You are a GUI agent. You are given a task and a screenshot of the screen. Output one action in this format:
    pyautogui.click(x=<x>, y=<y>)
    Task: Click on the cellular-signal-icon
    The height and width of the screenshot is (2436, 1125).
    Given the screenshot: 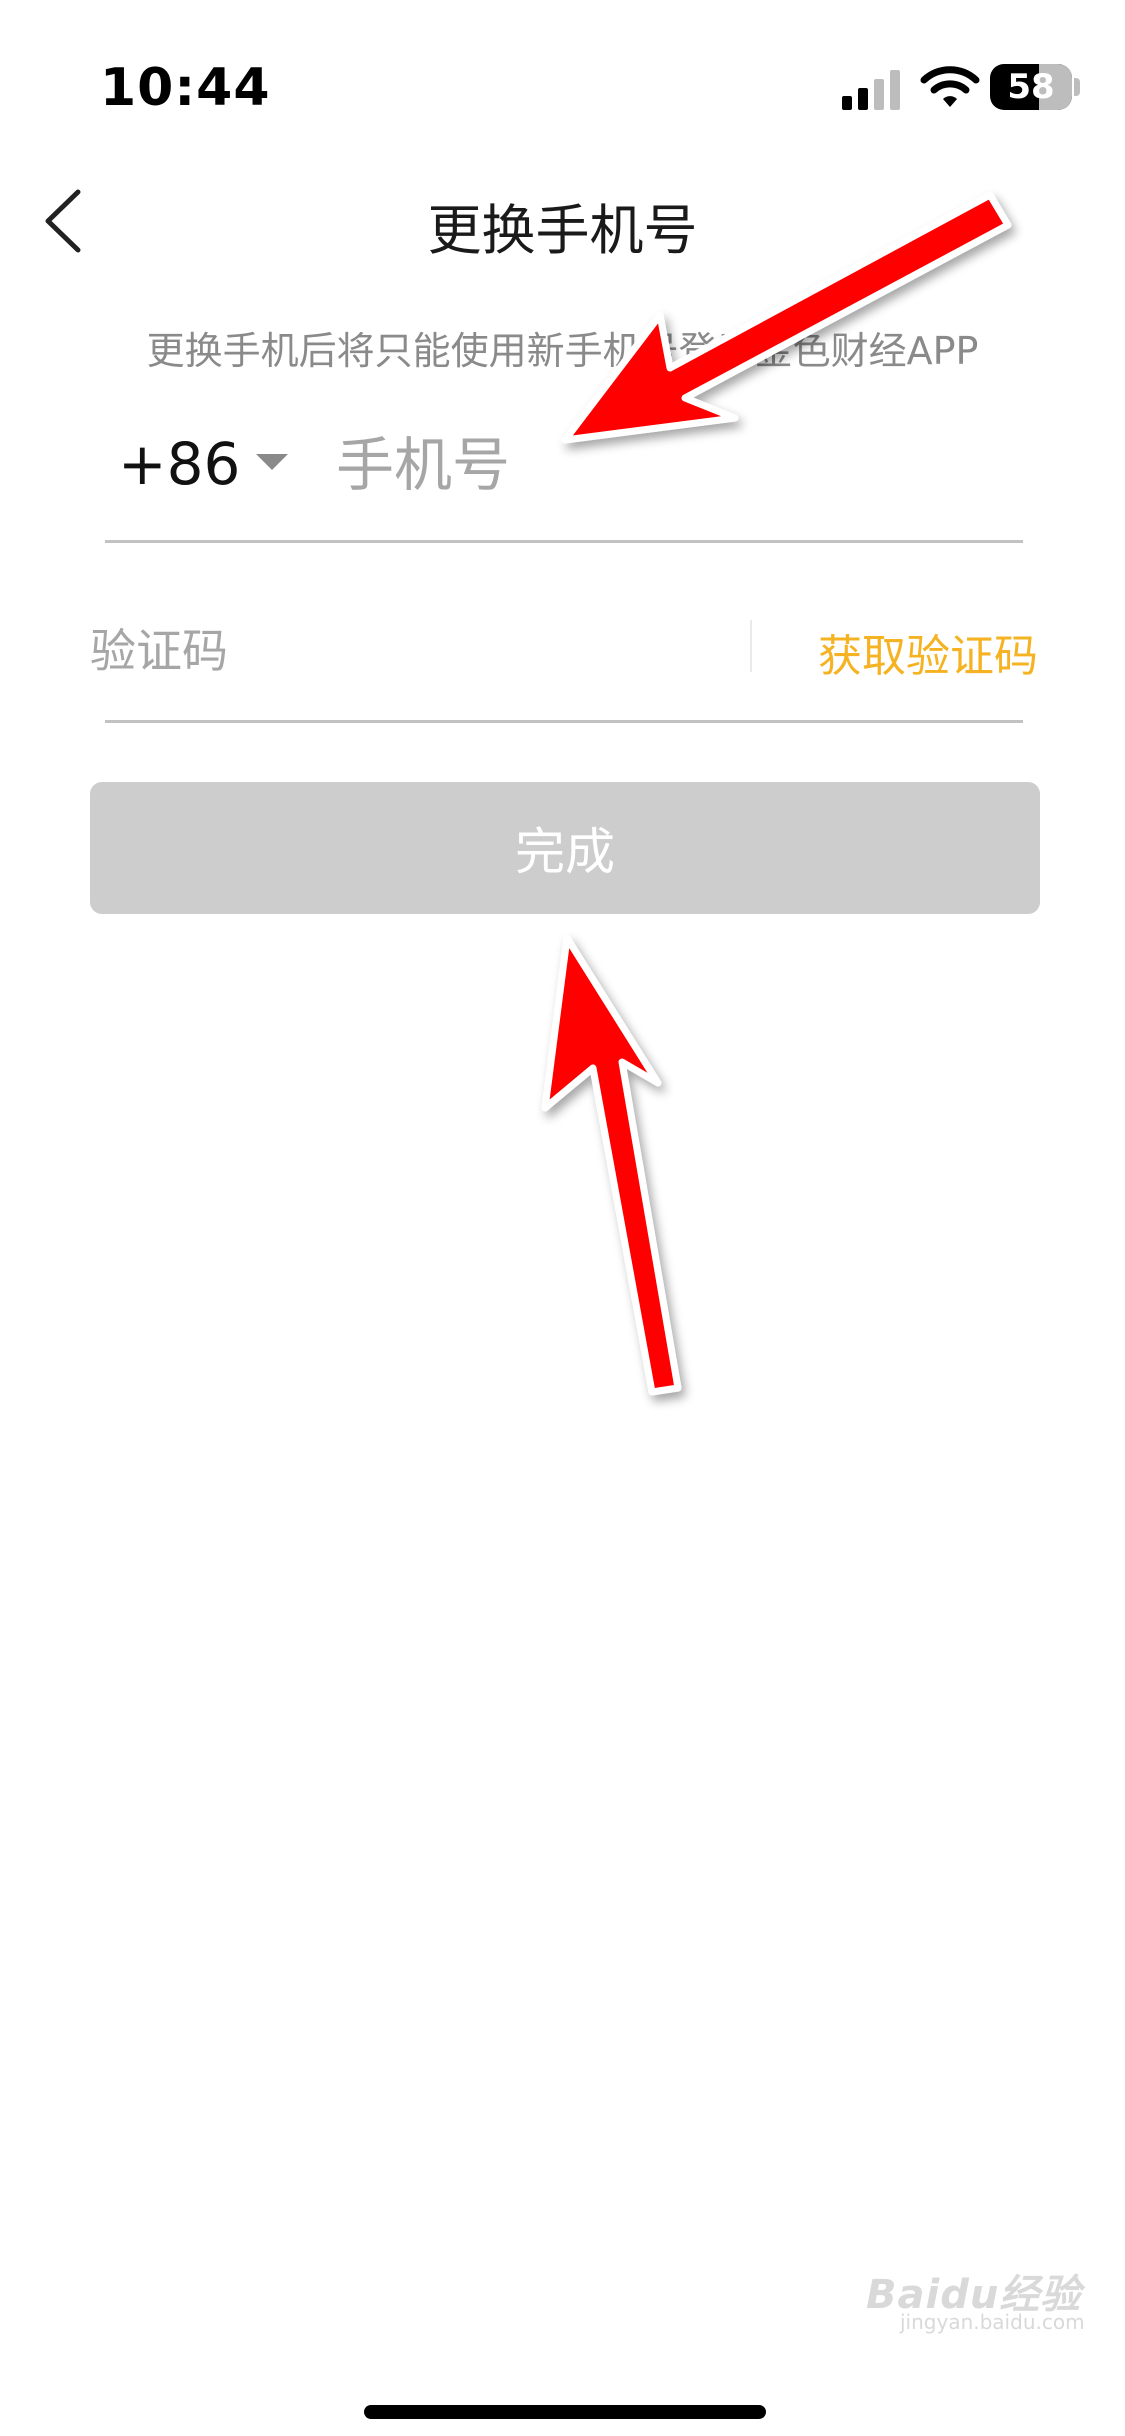 What is the action you would take?
    pyautogui.click(x=871, y=90)
    